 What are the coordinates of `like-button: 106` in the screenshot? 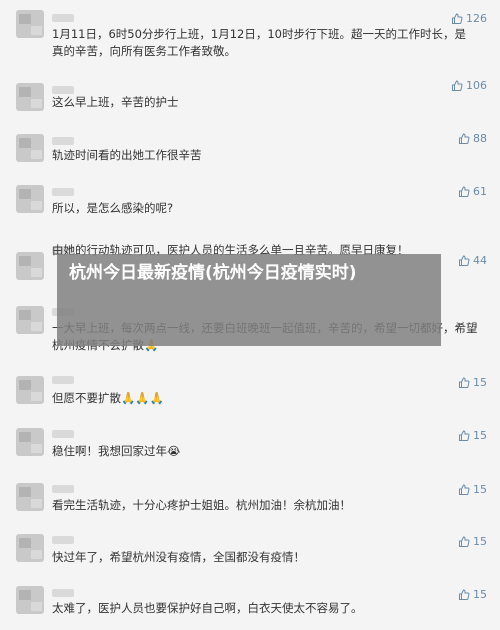 It's located at (469, 85).